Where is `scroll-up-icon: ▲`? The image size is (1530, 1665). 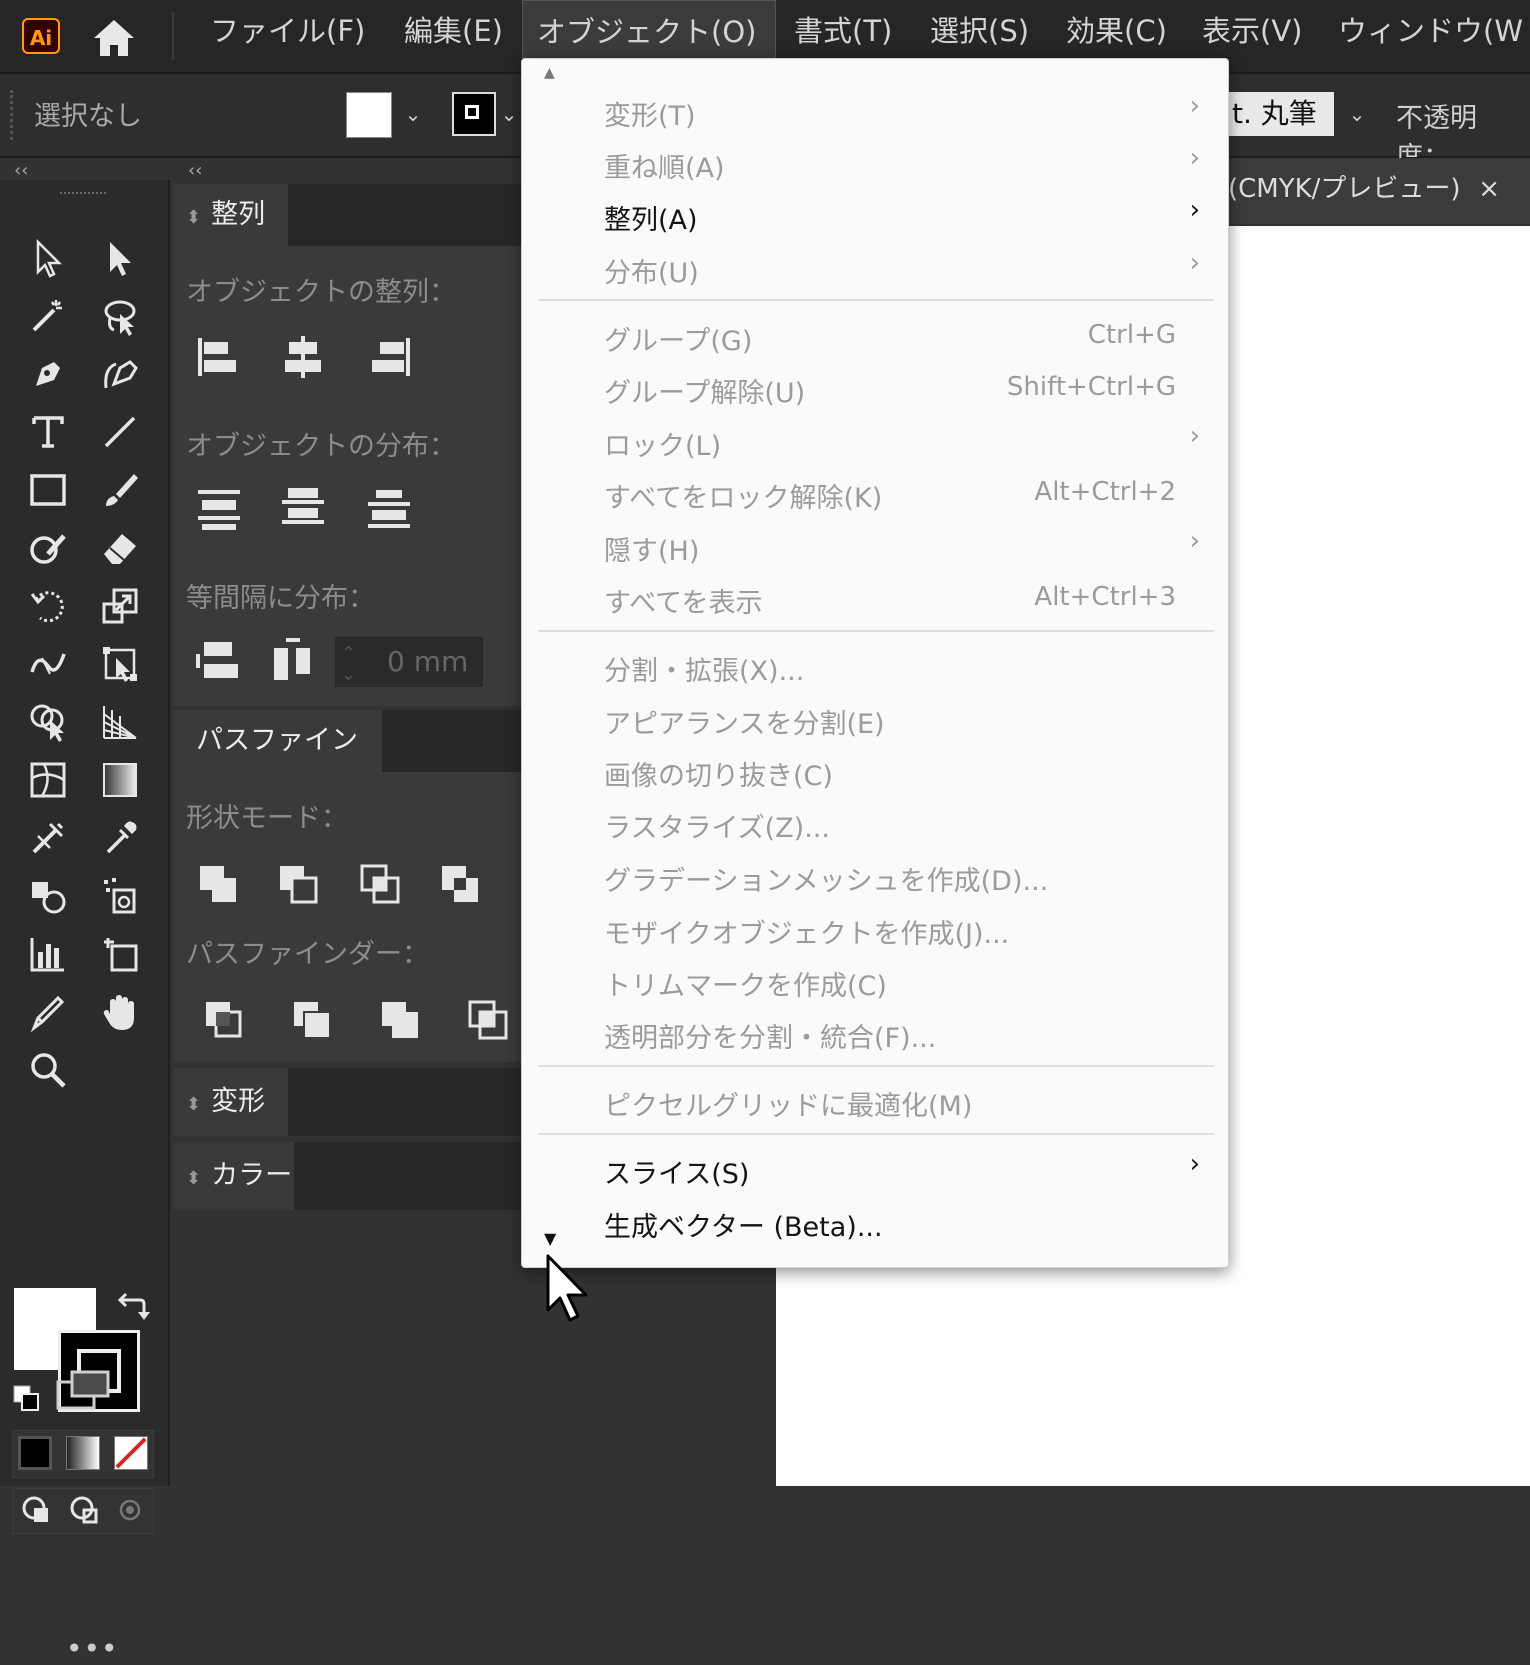
scroll-up-icon: ▲ is located at coordinates (549, 73).